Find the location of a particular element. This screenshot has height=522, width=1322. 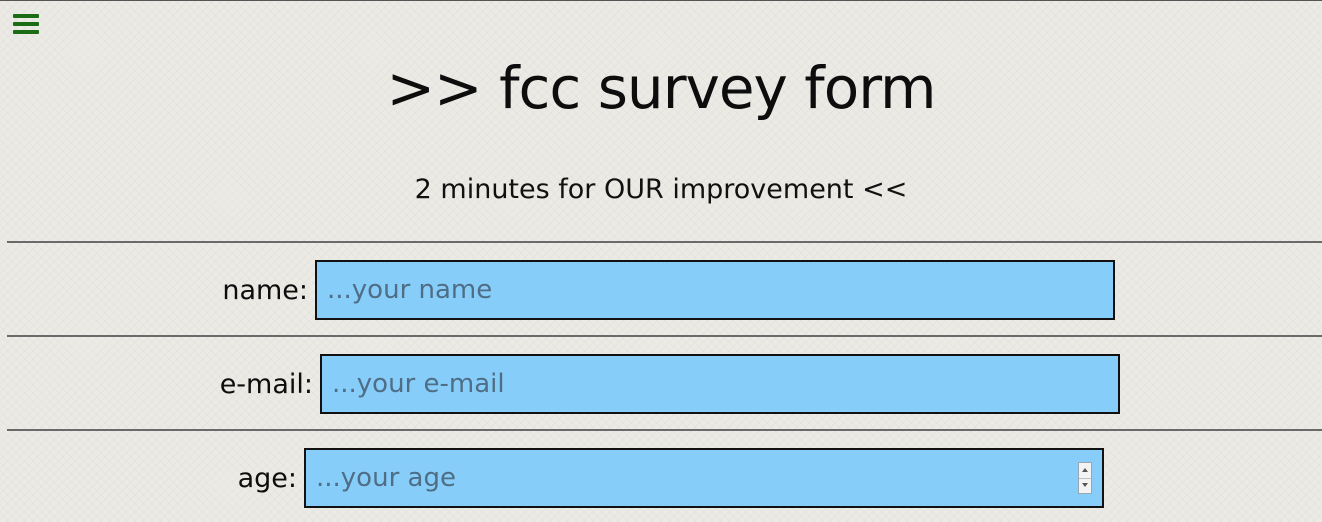

menu-bar-top is located at coordinates (26, 16).